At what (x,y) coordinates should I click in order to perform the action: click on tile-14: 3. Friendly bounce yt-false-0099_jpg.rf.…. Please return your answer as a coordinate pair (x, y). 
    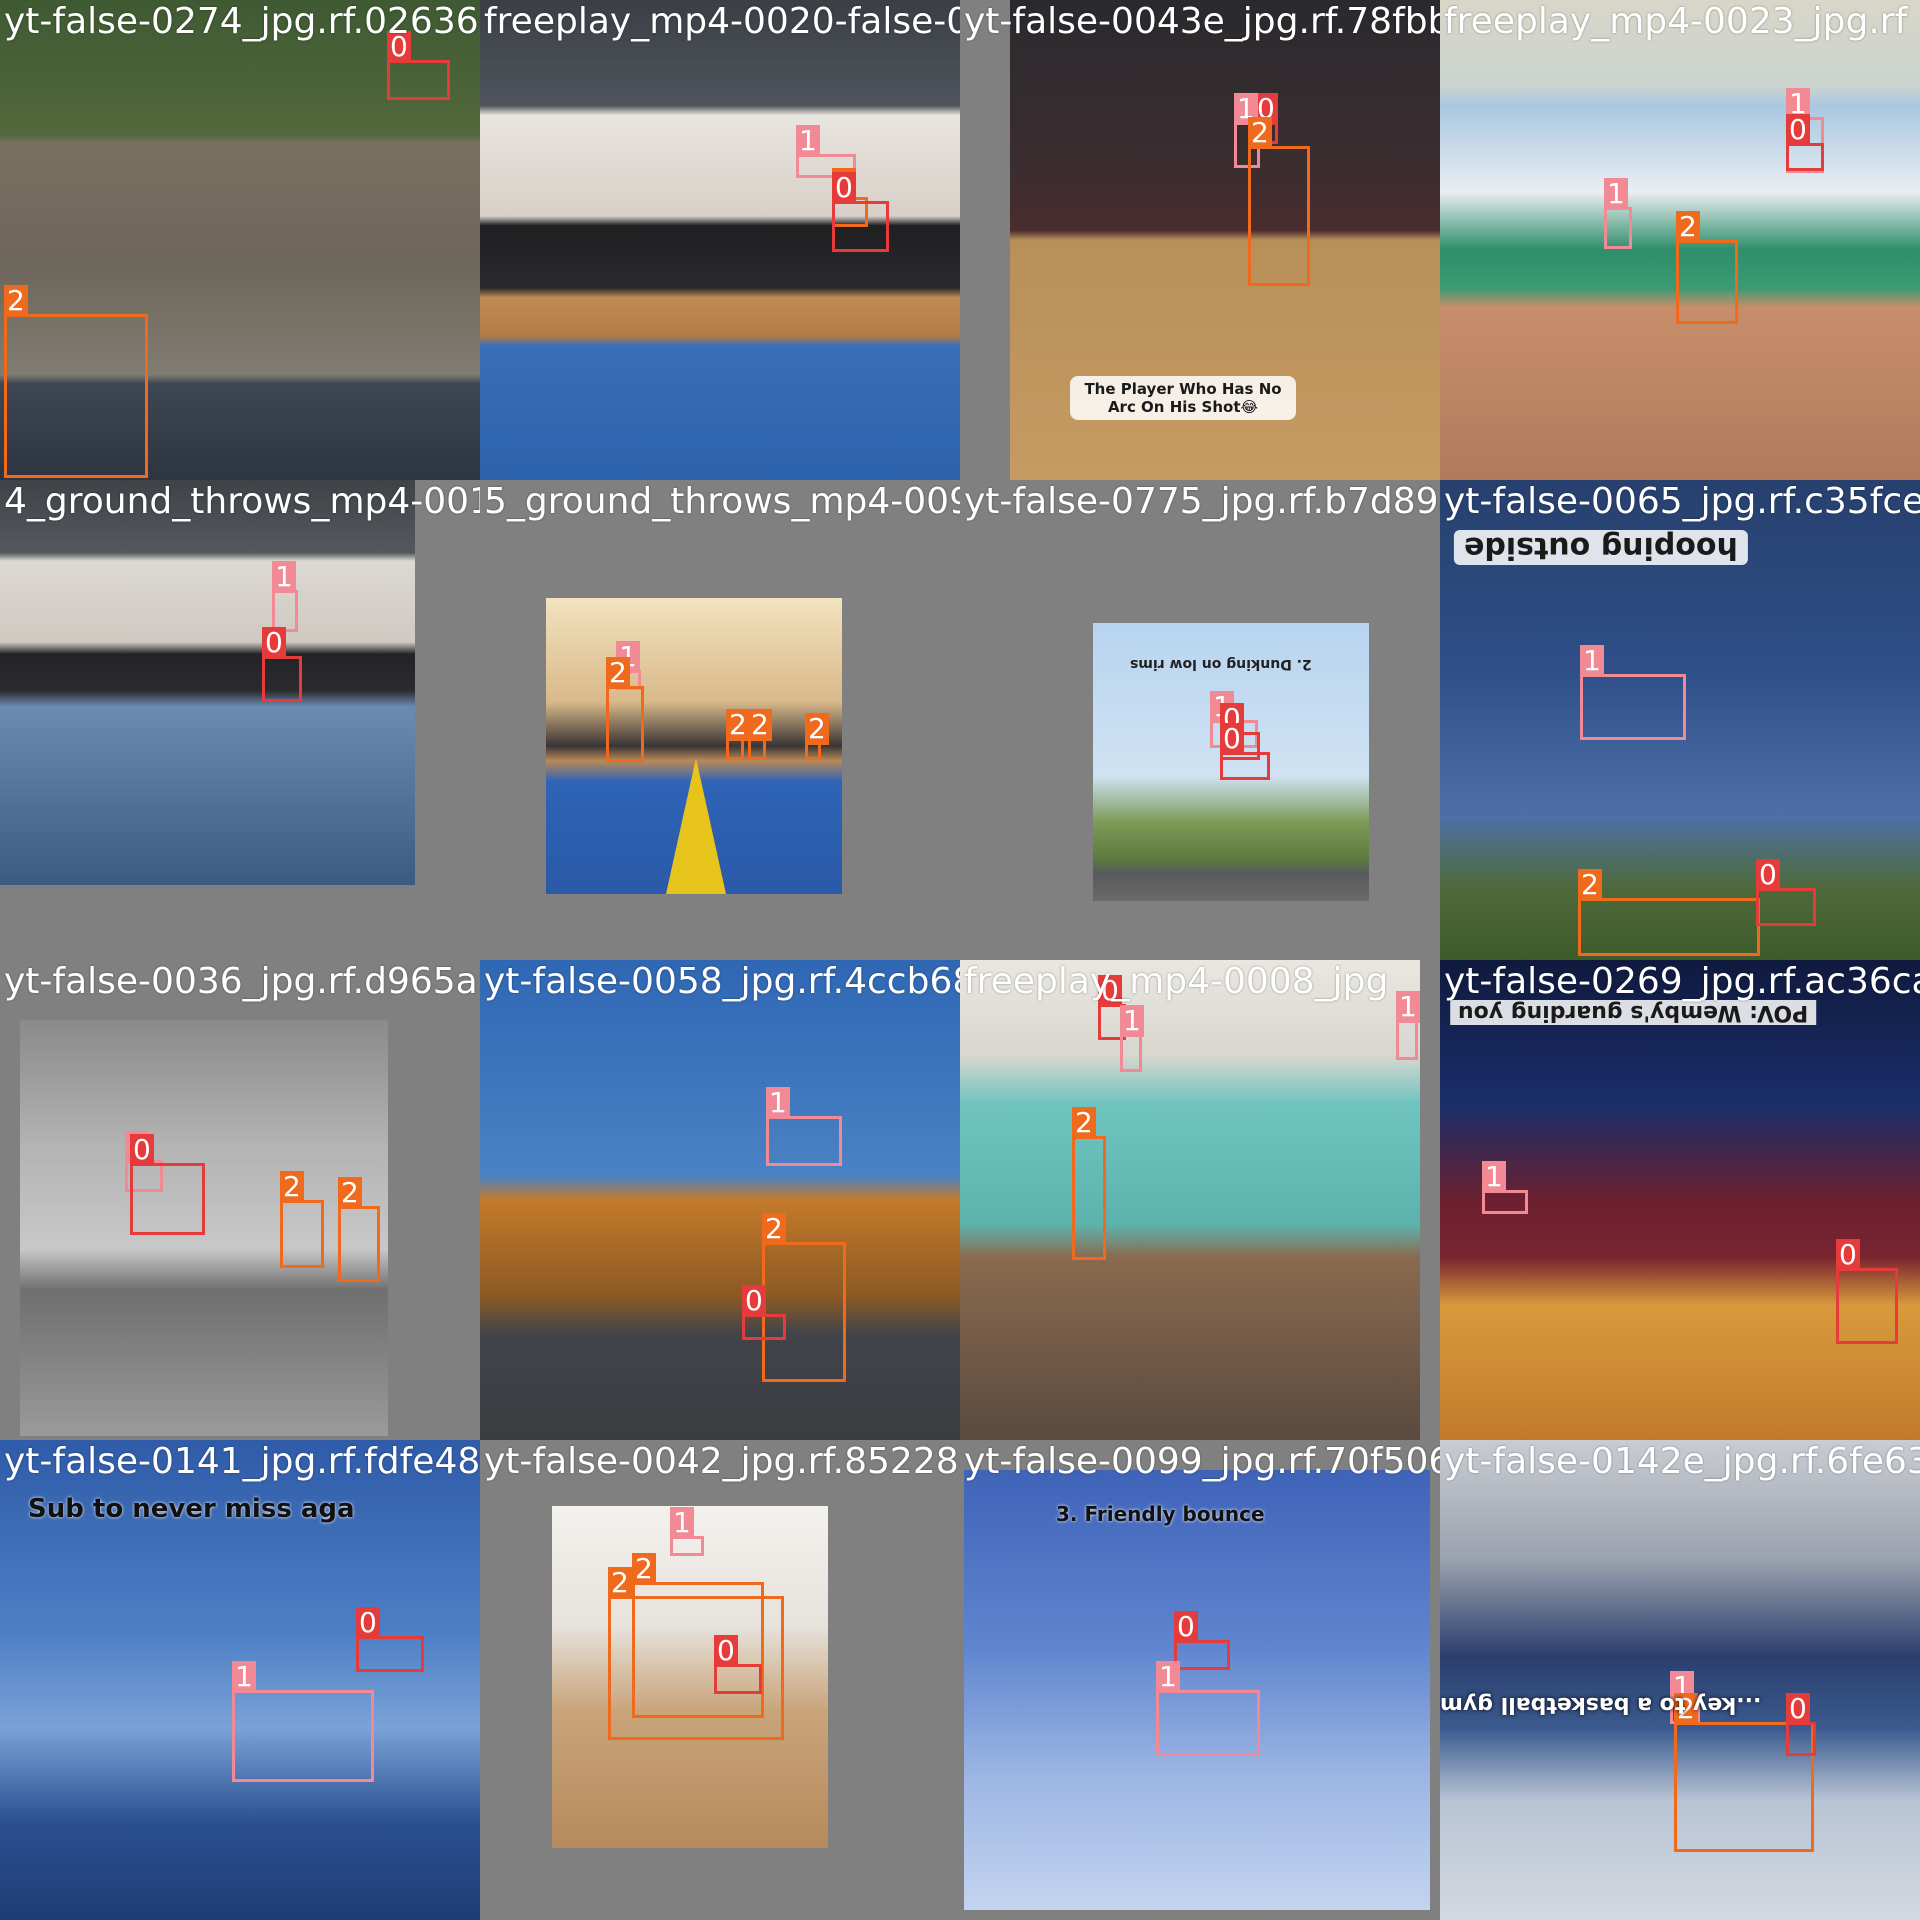
    Looking at the image, I should click on (1200, 1680).